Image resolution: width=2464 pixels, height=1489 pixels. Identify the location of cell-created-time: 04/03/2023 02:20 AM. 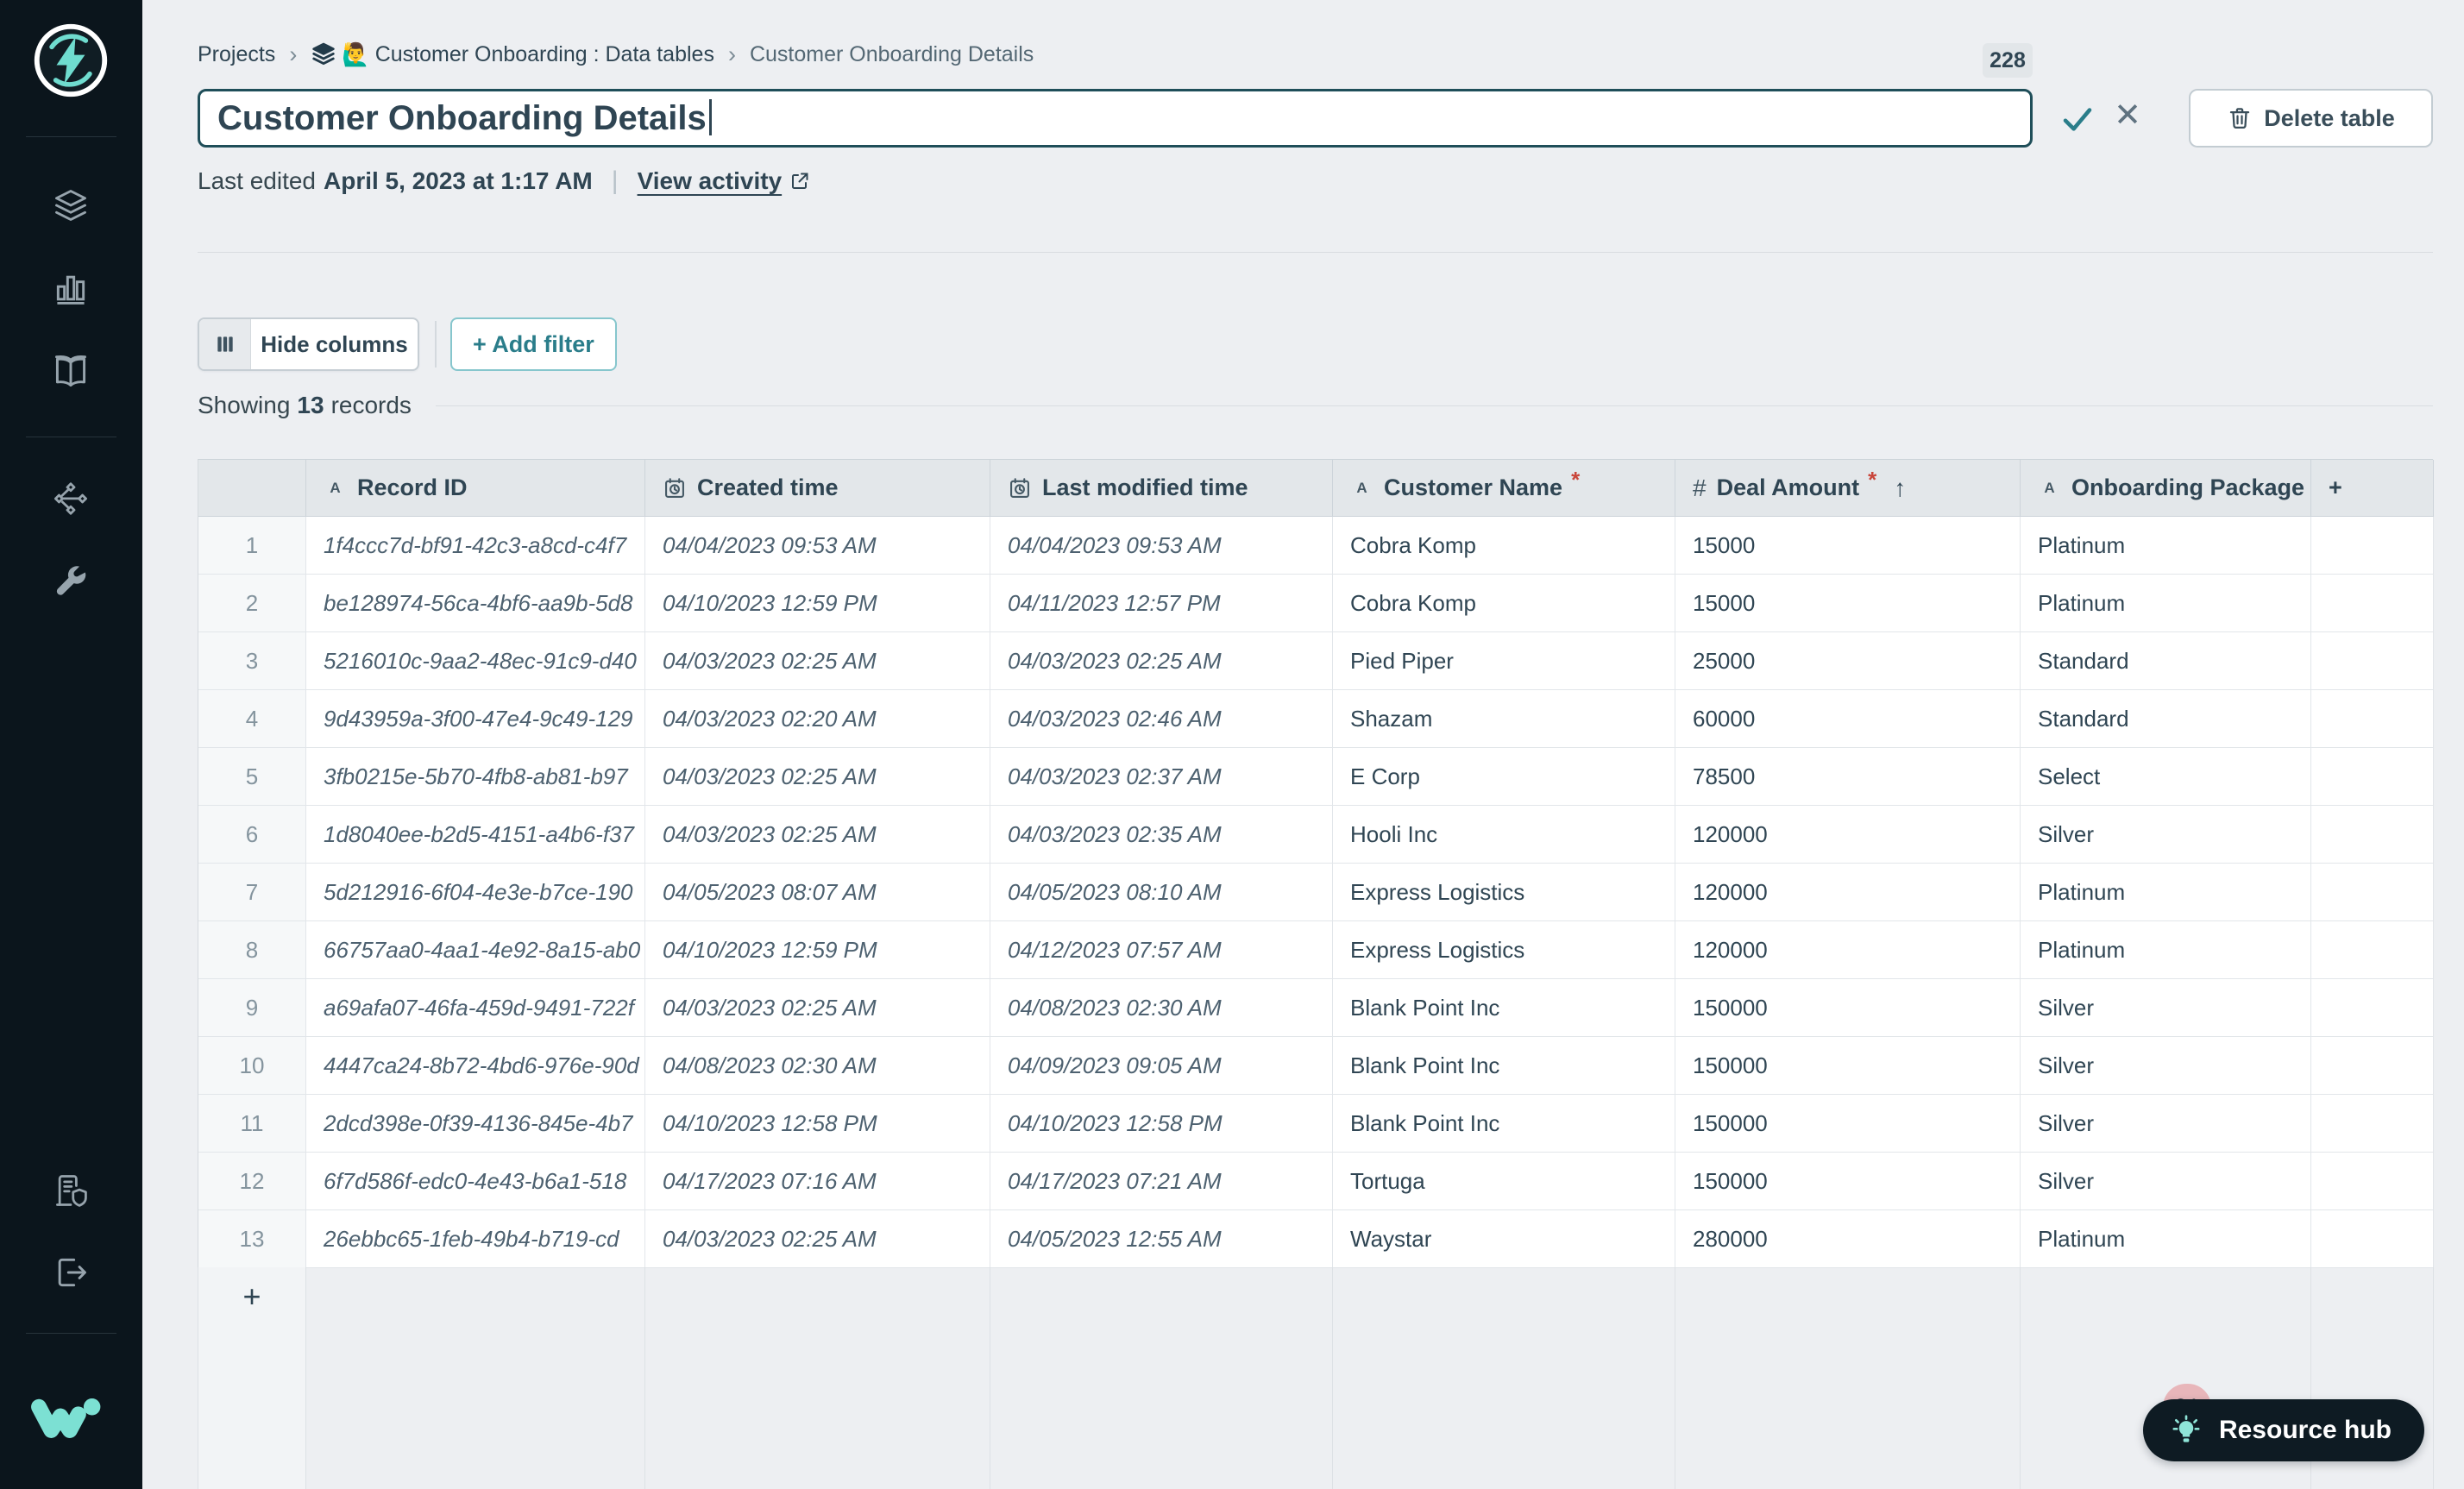
(818, 719).